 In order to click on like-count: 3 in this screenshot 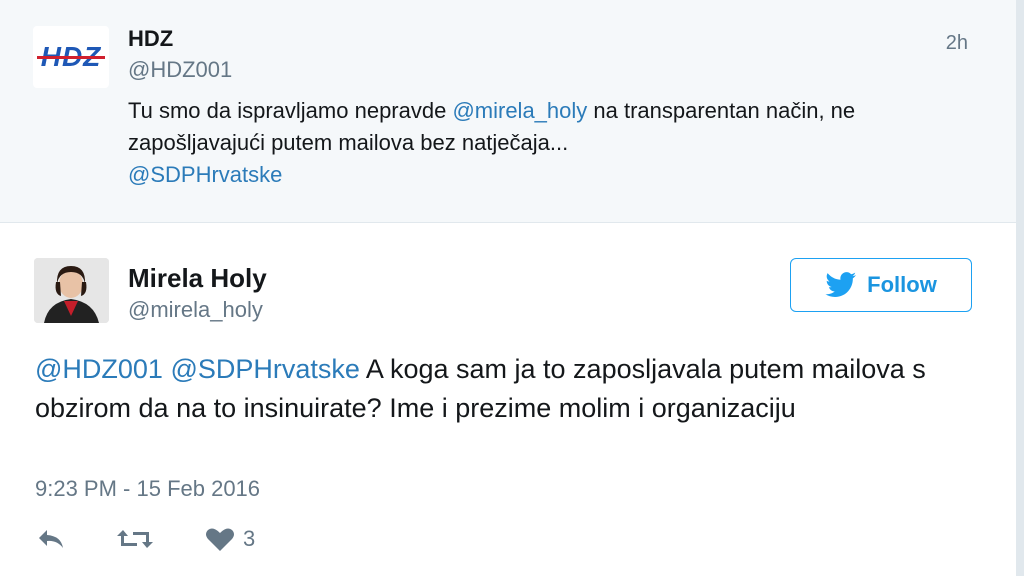, I will do `click(249, 538)`.